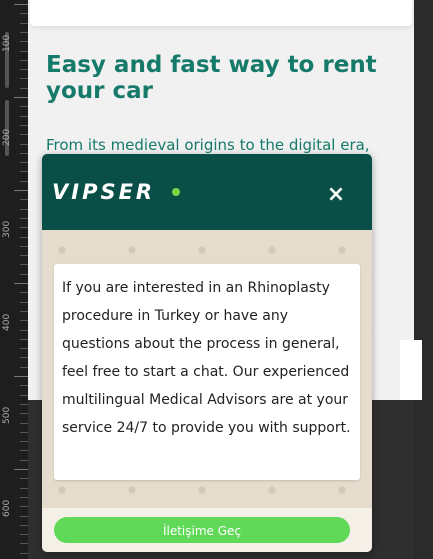  Describe the element at coordinates (176, 192) in the screenshot. I see `logo-dot-icon` at that location.